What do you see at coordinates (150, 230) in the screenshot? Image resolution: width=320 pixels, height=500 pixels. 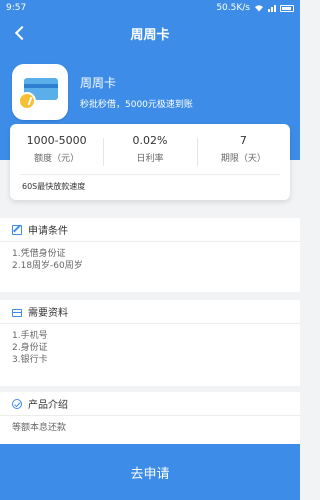 I see `section-header: 申请条件` at bounding box center [150, 230].